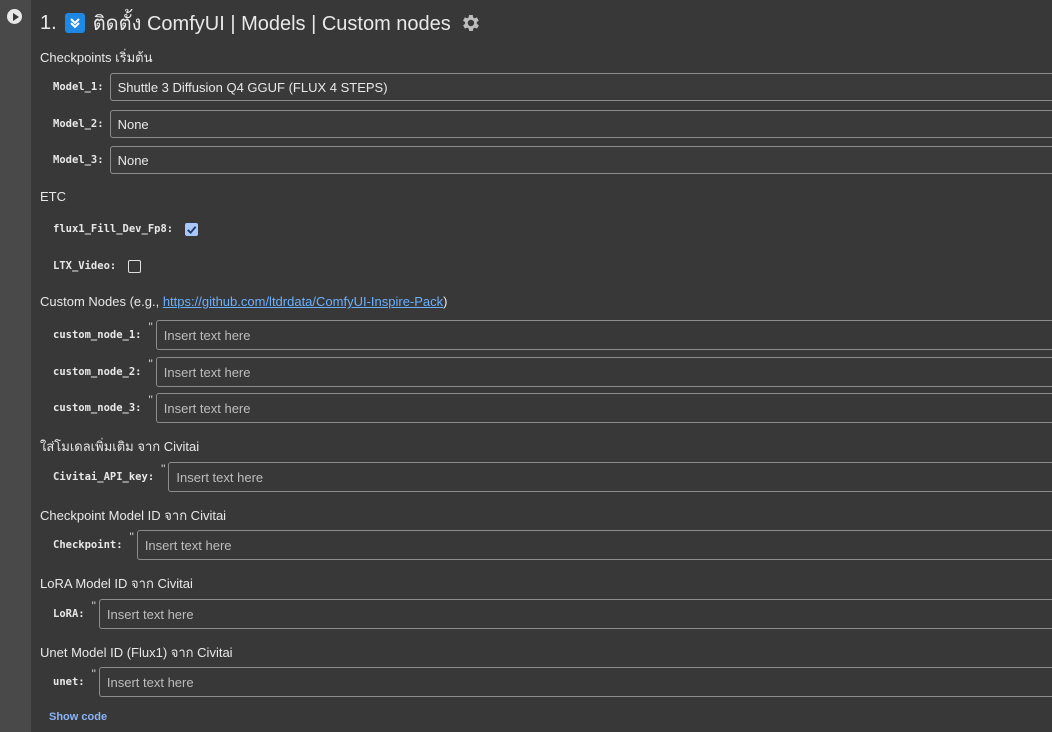  What do you see at coordinates (97, 372) in the screenshot?
I see `custom-node-2-label: custom_node_2:` at bounding box center [97, 372].